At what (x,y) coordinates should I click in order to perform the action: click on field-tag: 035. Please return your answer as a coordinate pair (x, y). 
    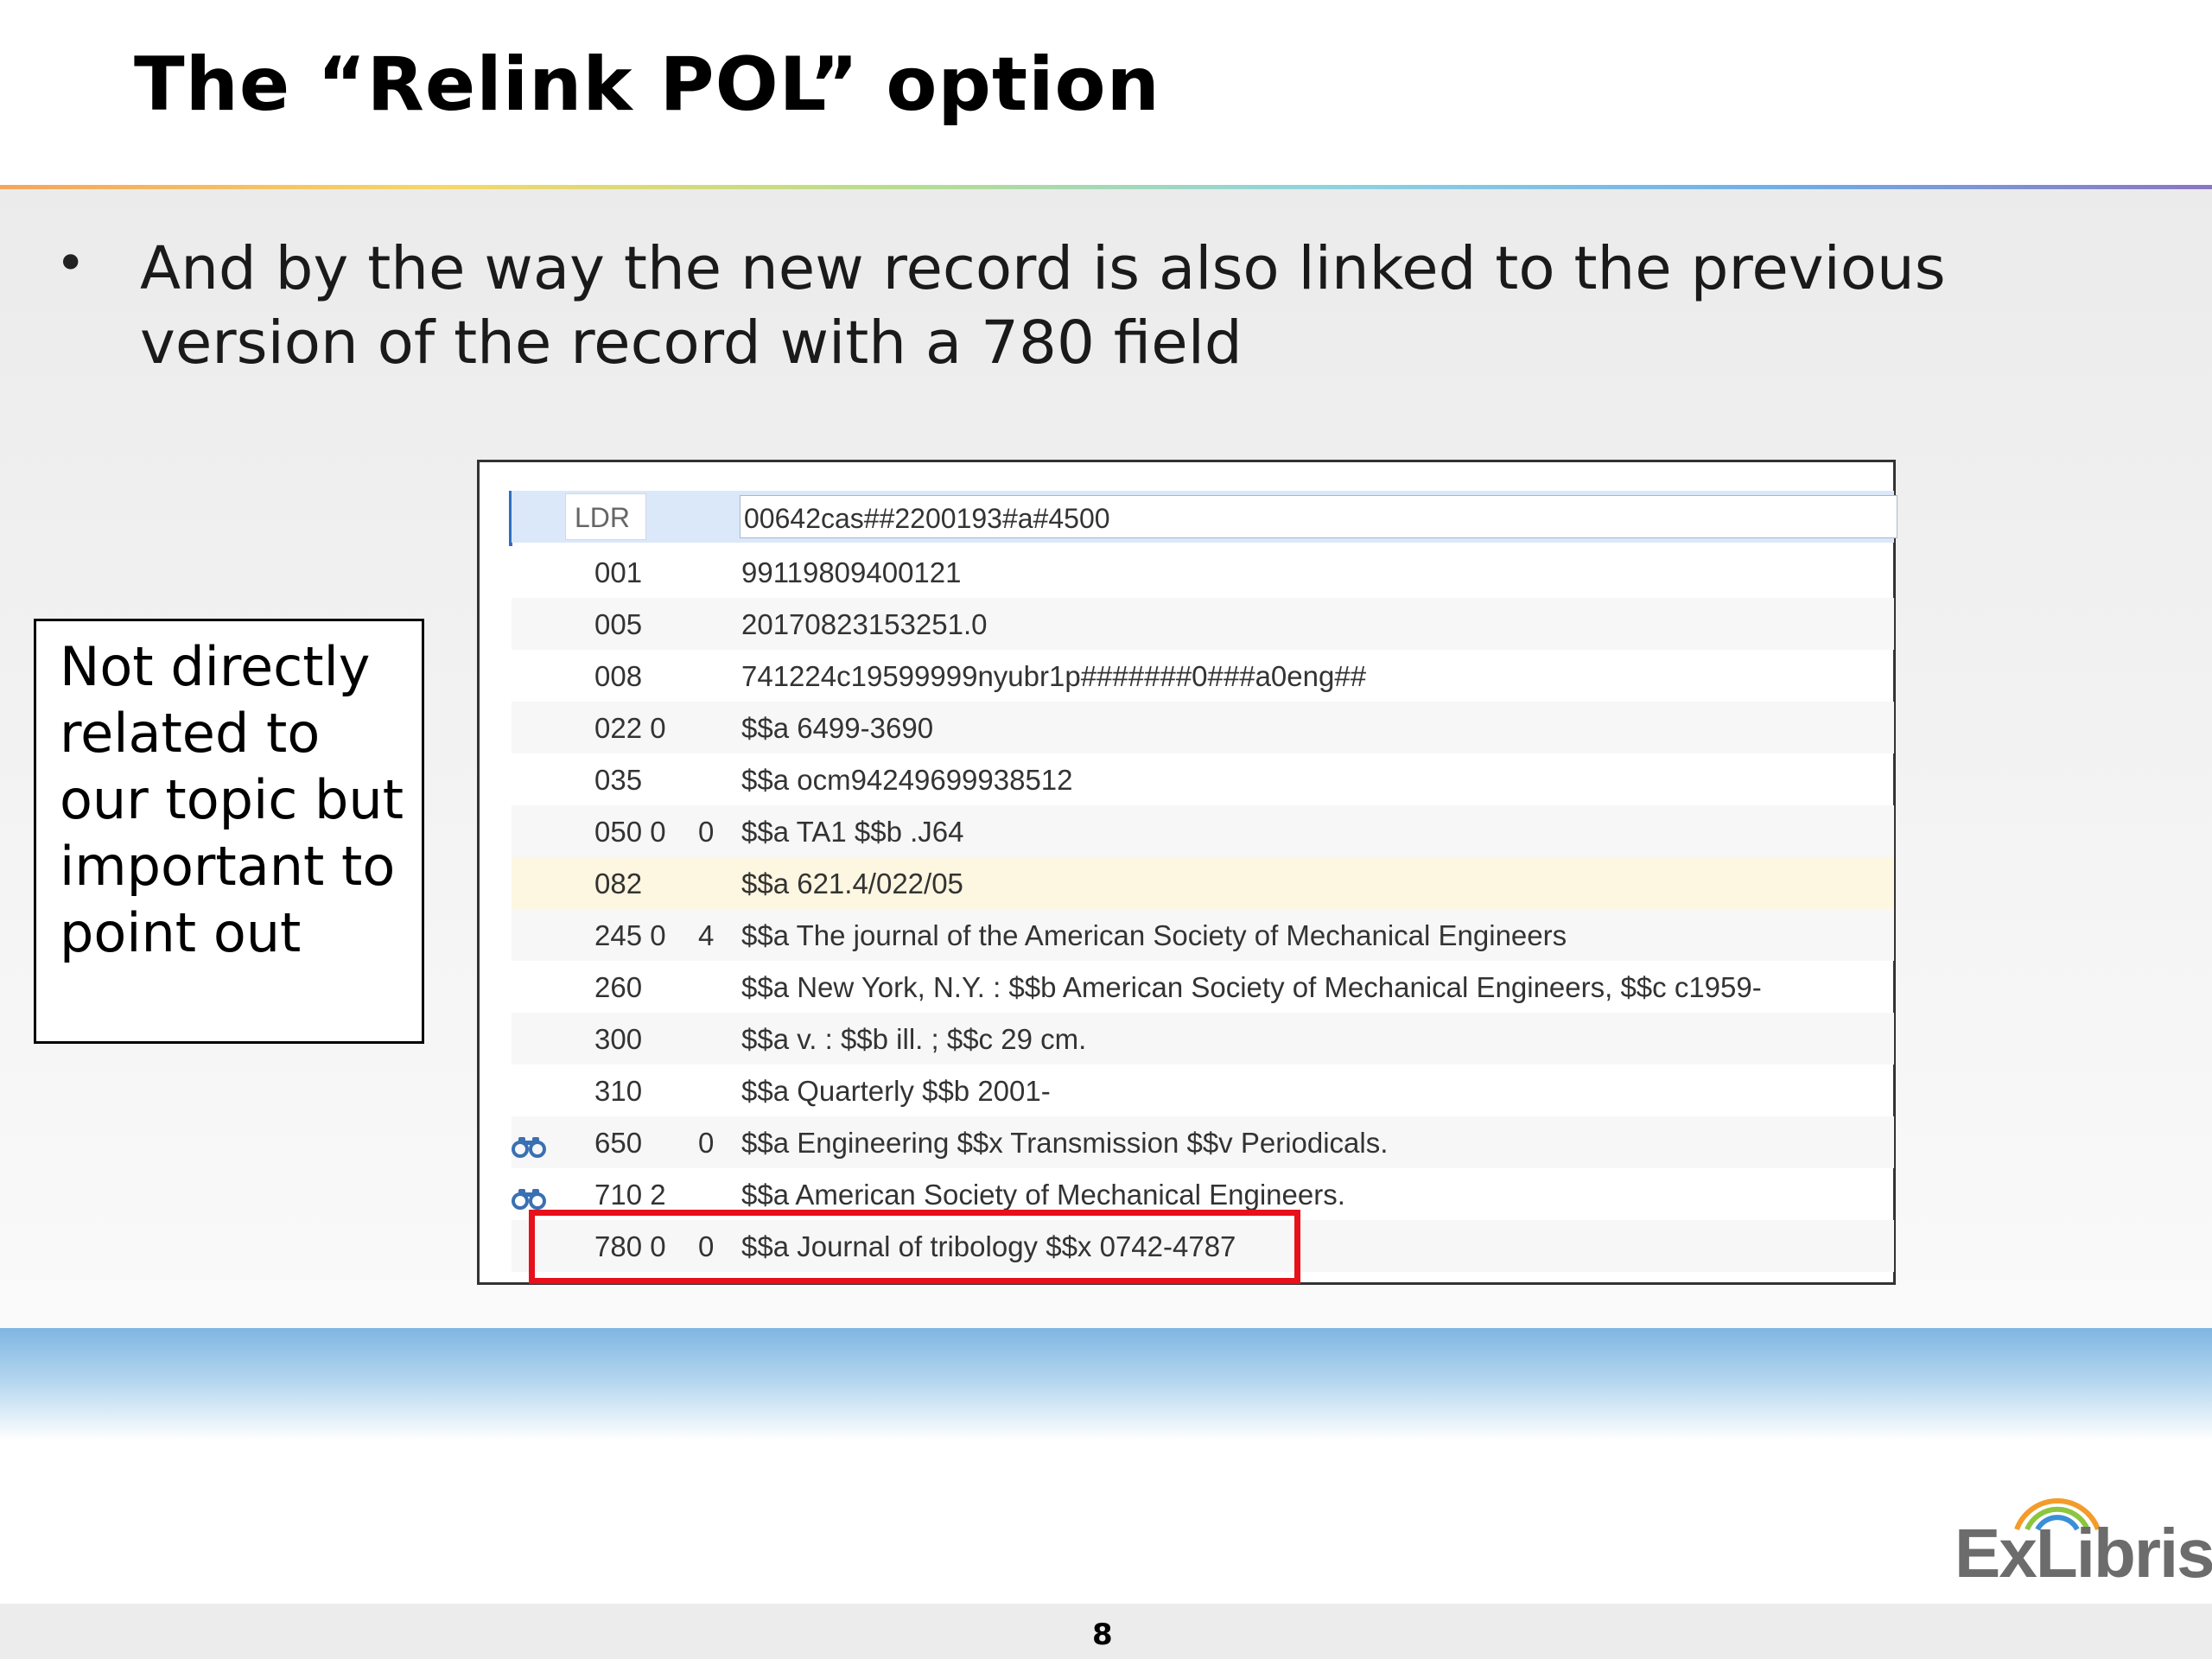
    Looking at the image, I should click on (618, 780).